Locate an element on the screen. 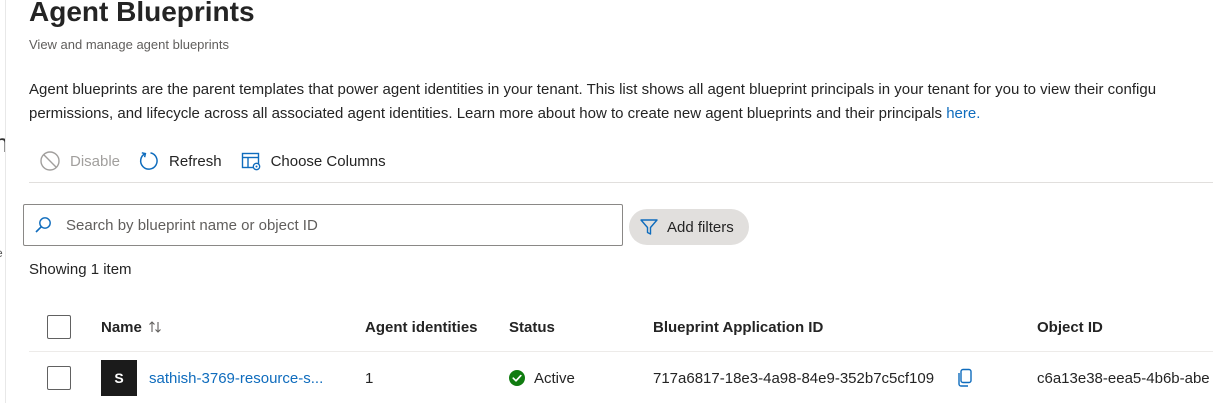  column-header-name: Name is located at coordinates (131, 327).